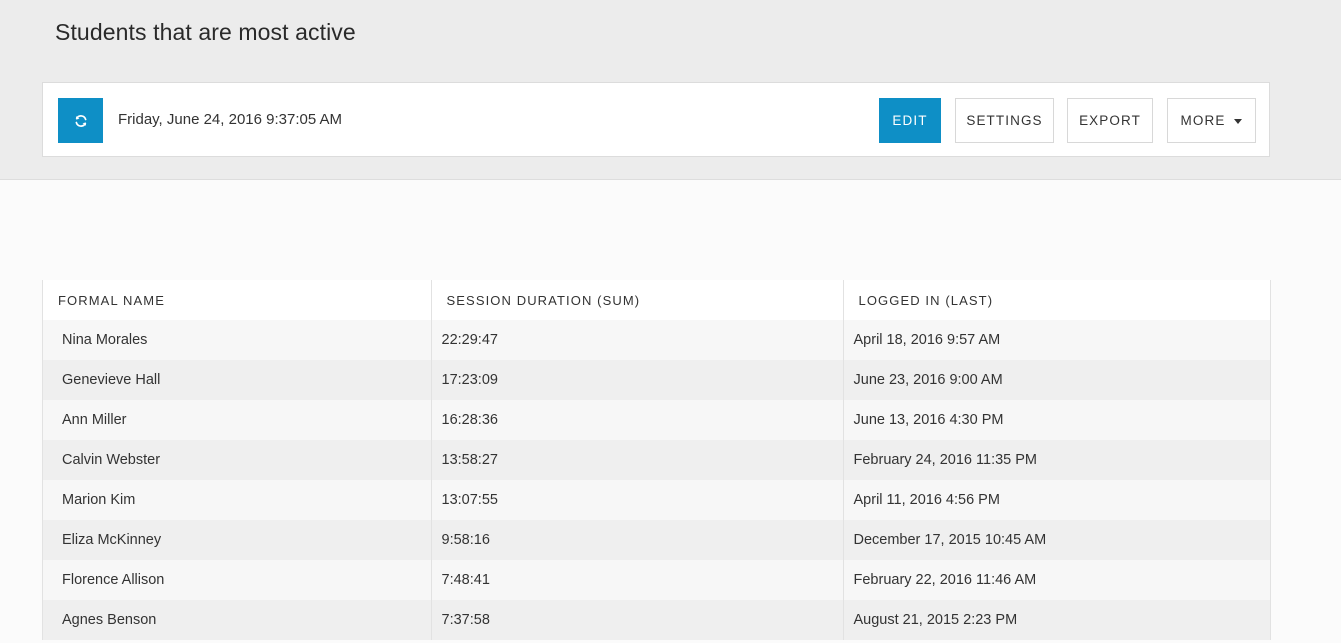 This screenshot has height=643, width=1341. I want to click on cell-logged-in: February 24, 2016 11:35 PM, so click(1056, 460).